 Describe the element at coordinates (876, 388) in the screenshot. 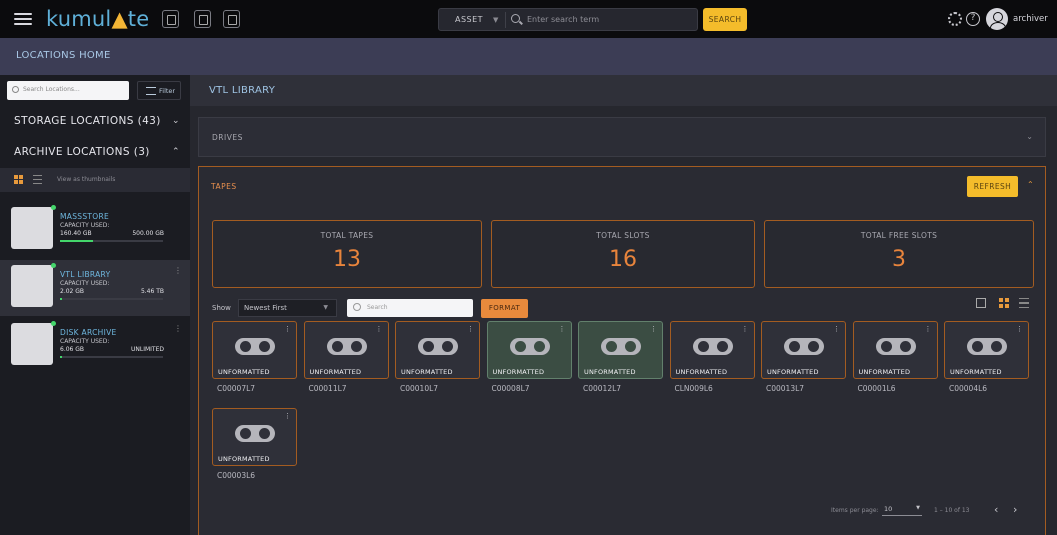

I see `tape-id: C00001L6` at that location.